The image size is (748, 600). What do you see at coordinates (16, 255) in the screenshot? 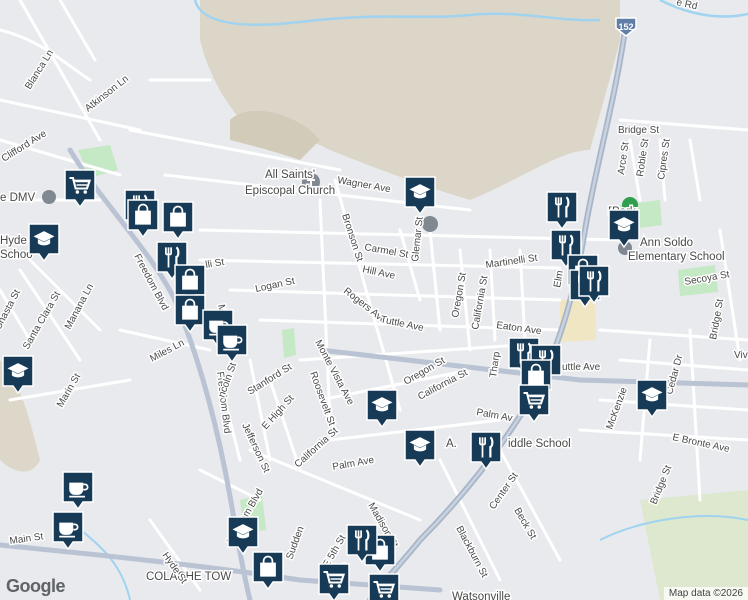
I see `poi-label-hyde-2: Schoo` at bounding box center [16, 255].